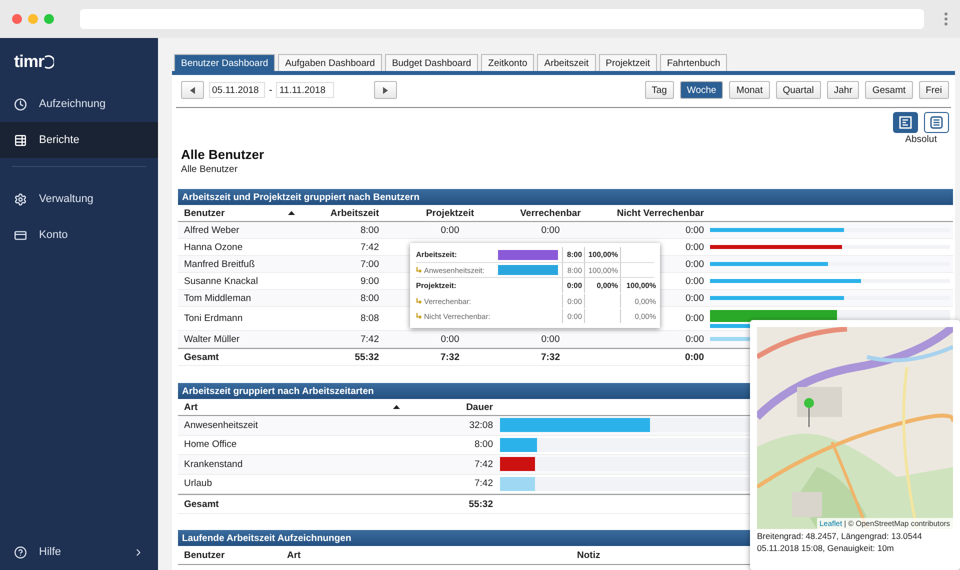  I want to click on tab: Fahrtenbuch, so click(694, 62).